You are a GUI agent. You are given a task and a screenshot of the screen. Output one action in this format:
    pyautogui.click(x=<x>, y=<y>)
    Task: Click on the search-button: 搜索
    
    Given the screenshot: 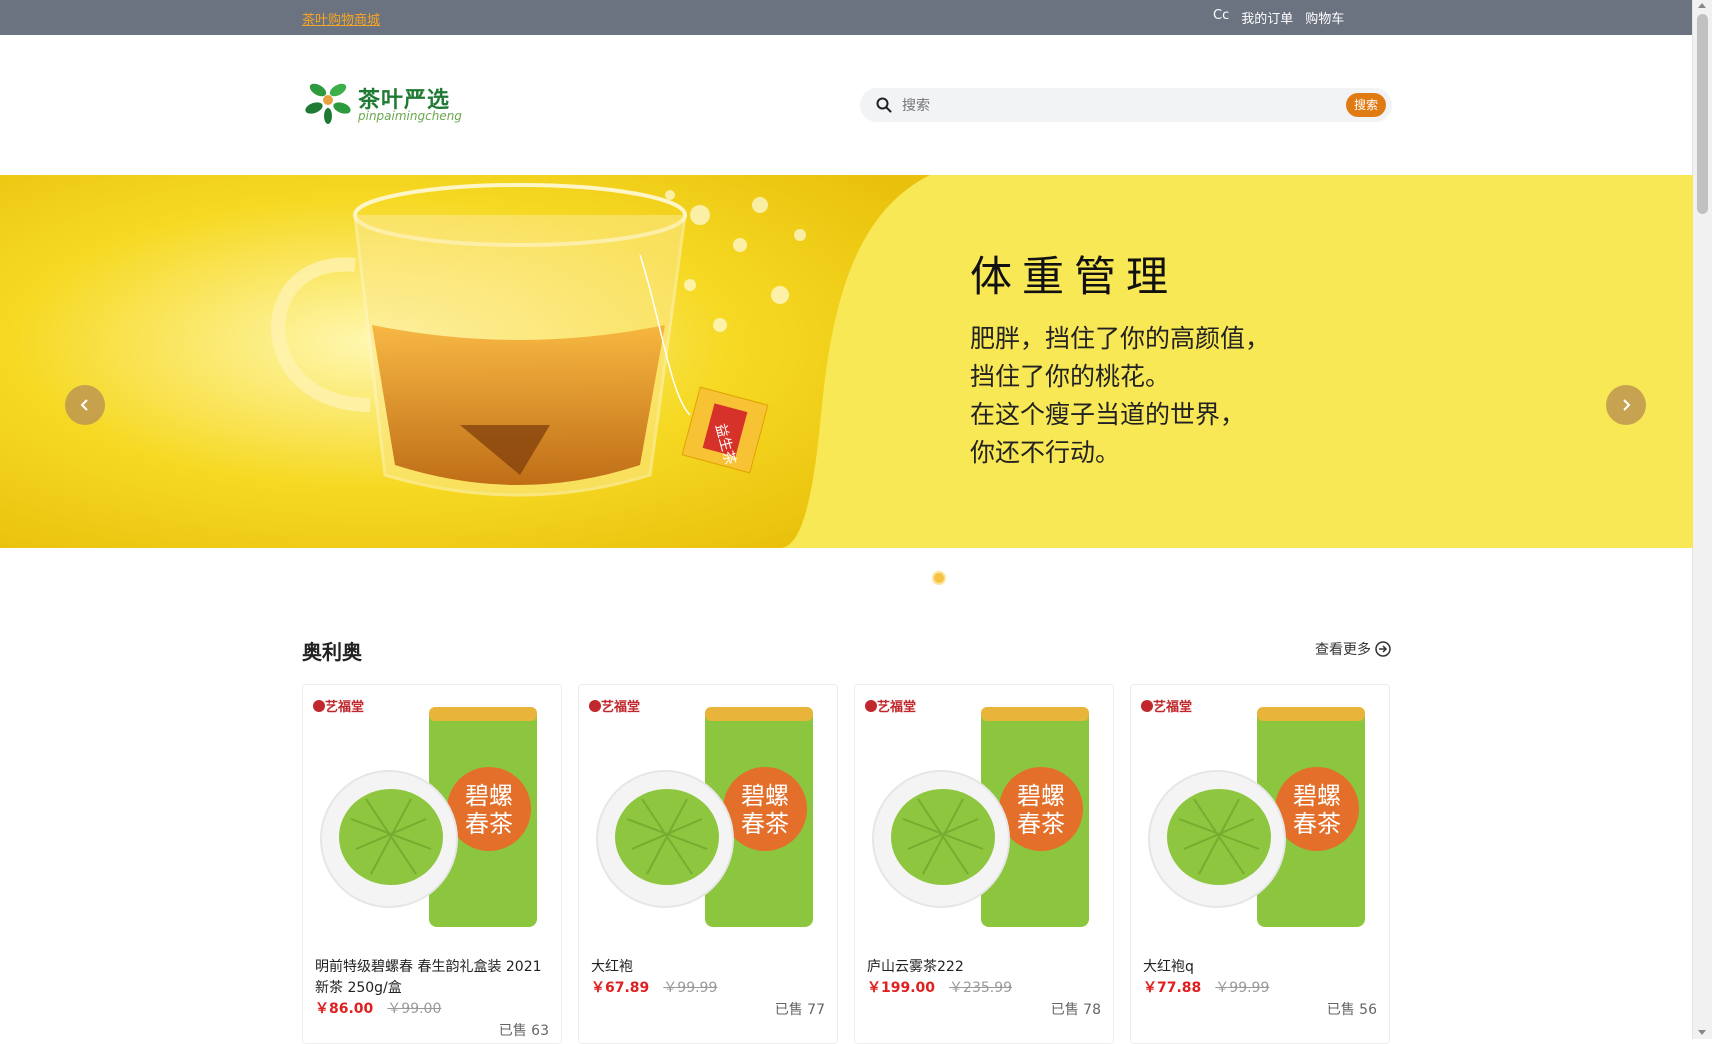 What is the action you would take?
    pyautogui.click(x=1366, y=105)
    